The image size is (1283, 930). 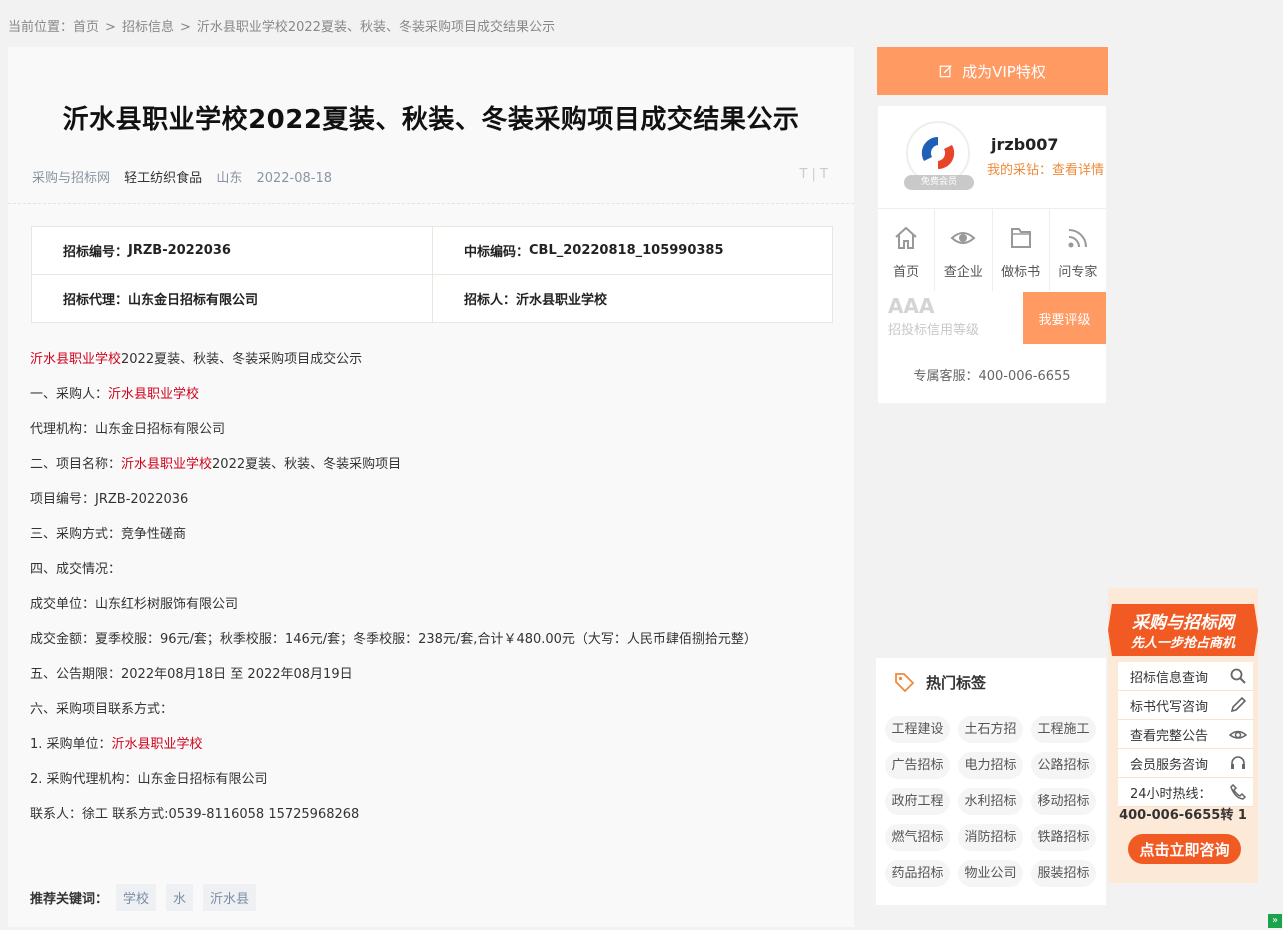 What do you see at coordinates (163, 178) in the screenshot?
I see `meta-category: 轻工纺织食品` at bounding box center [163, 178].